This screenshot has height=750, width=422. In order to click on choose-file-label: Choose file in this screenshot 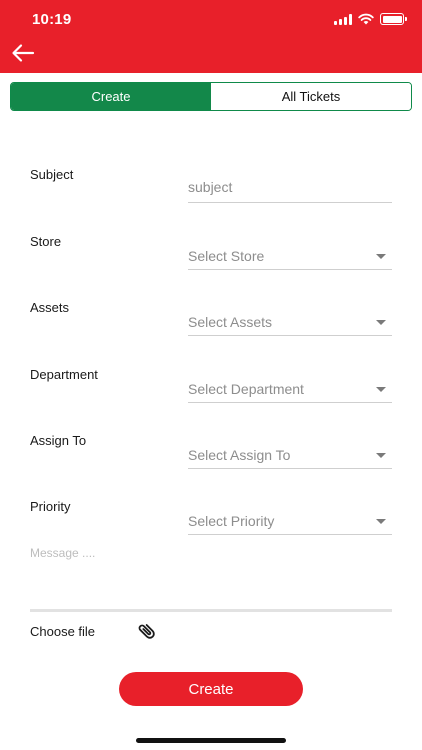, I will do `click(63, 631)`.